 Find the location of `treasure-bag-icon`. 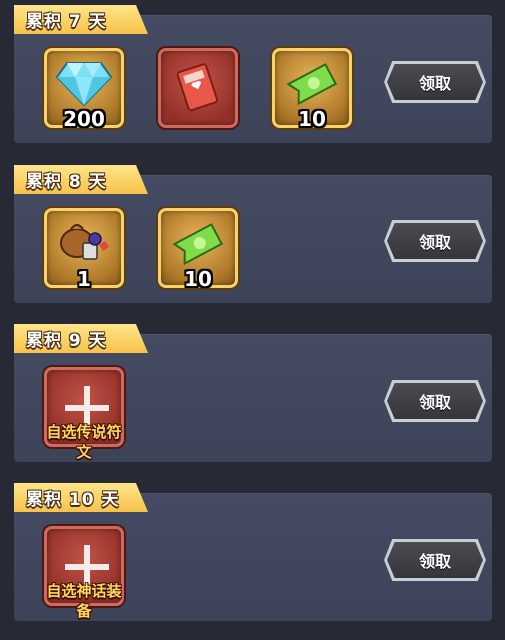

treasure-bag-icon is located at coordinates (84, 242).